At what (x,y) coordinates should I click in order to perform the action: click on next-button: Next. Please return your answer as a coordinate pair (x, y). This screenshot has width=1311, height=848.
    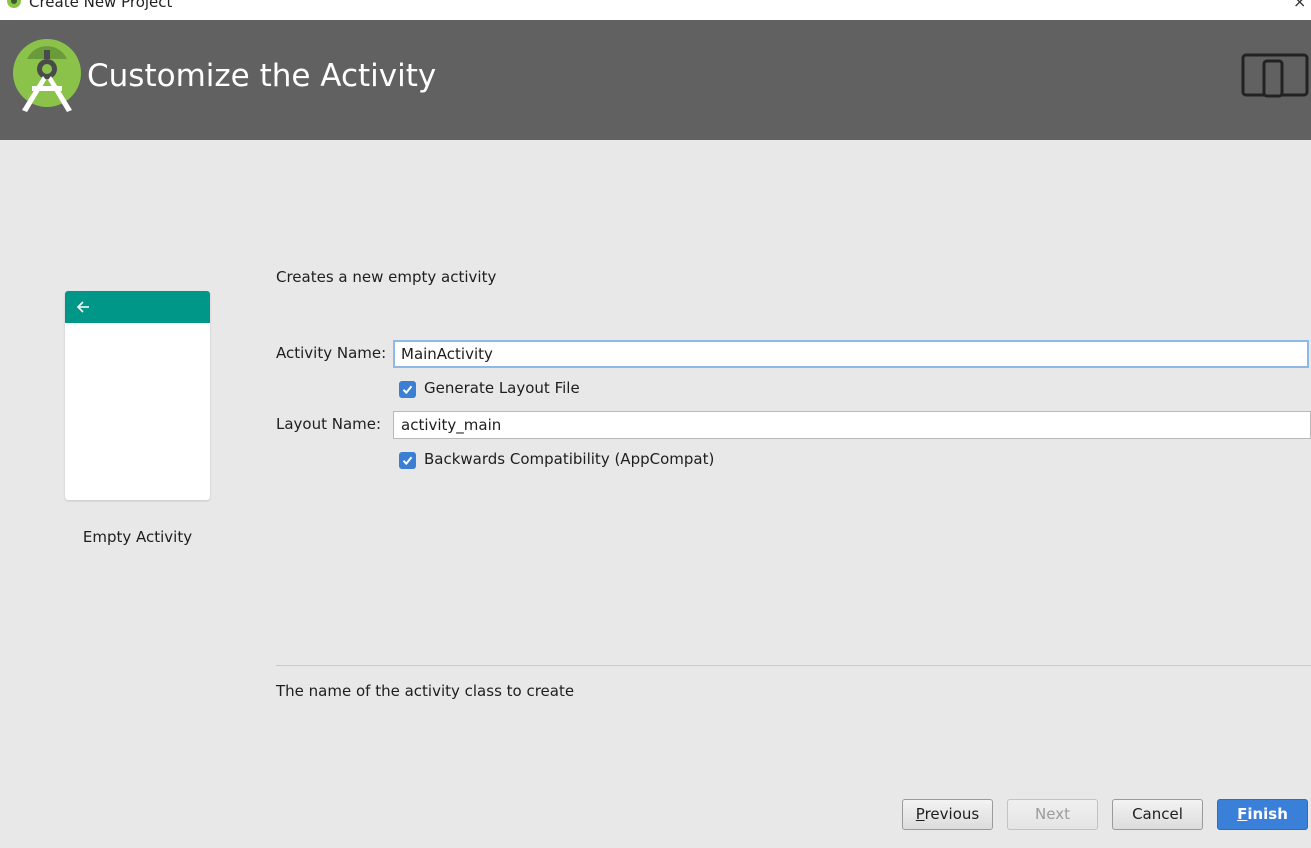
    Looking at the image, I should click on (1052, 814).